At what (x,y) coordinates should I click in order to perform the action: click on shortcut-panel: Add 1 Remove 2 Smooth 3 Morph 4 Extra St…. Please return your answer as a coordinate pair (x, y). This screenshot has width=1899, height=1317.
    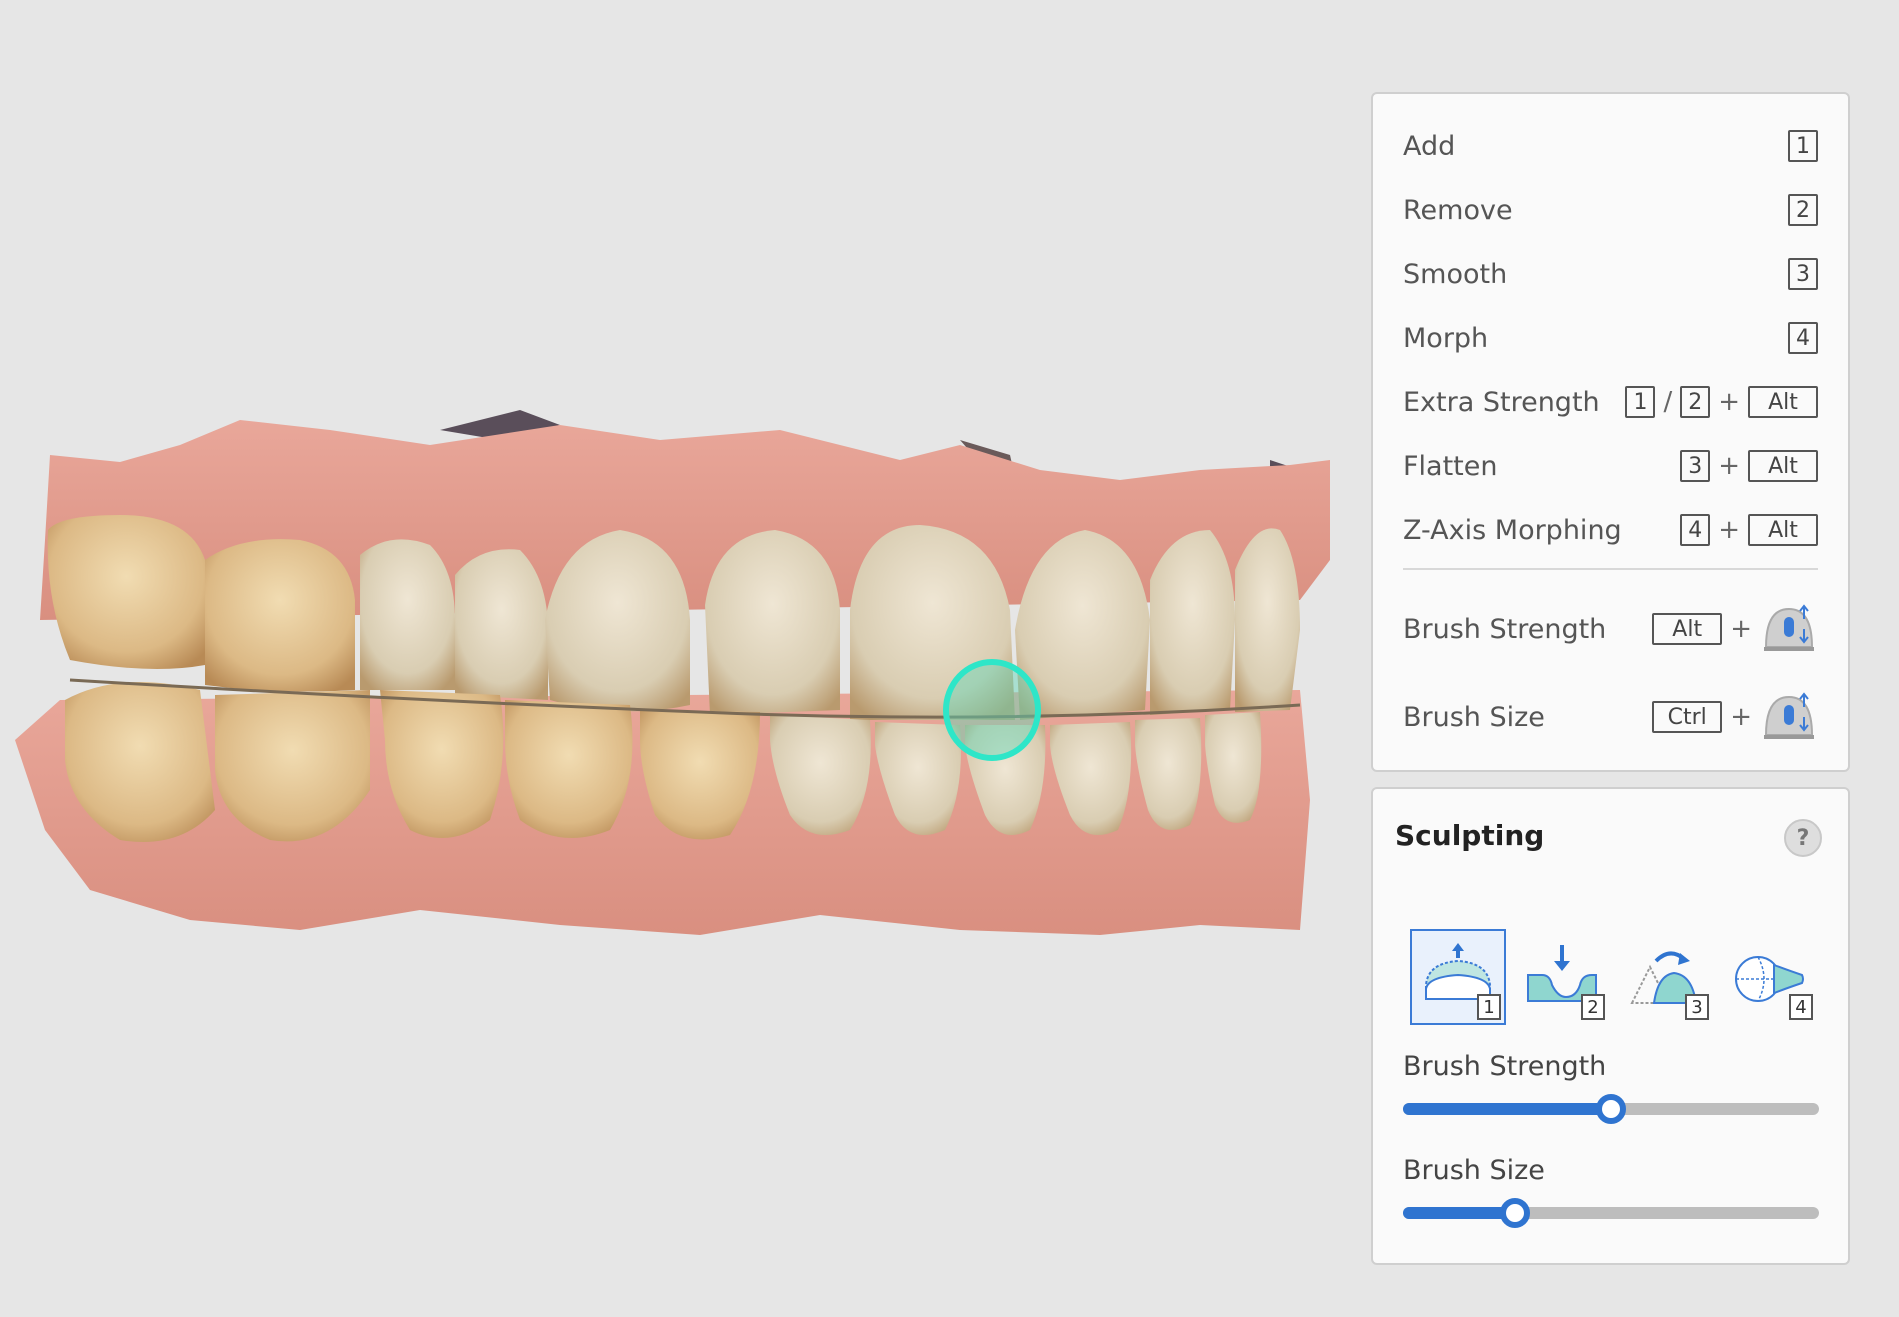
    Looking at the image, I should click on (1610, 432).